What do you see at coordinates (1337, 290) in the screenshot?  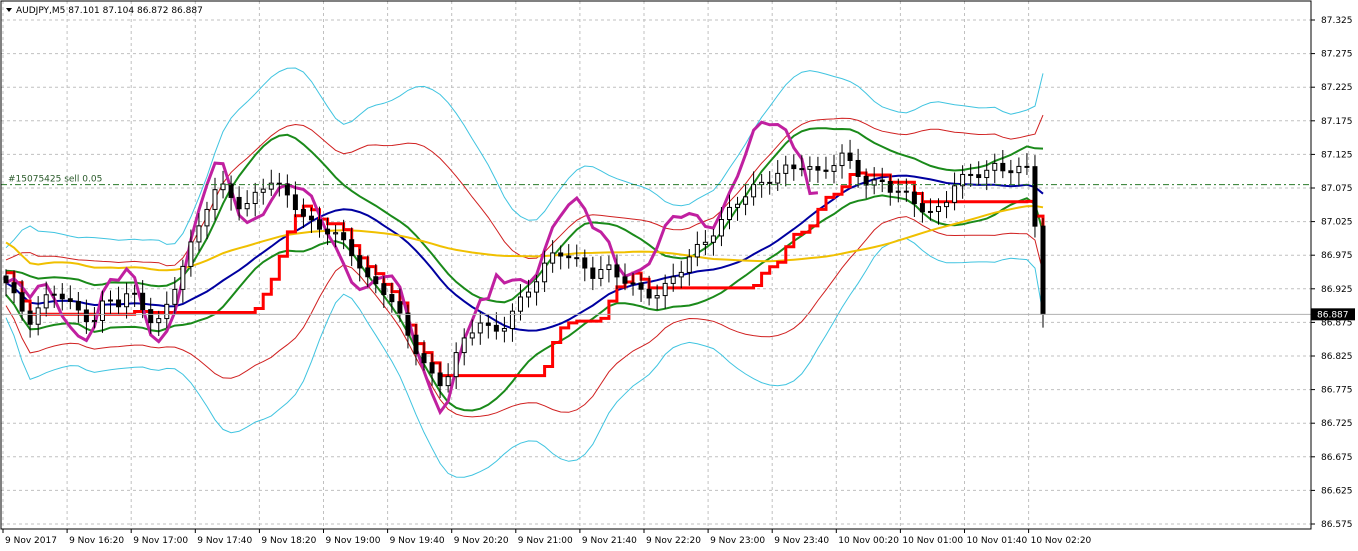 I see `y-tick-label: 86.925` at bounding box center [1337, 290].